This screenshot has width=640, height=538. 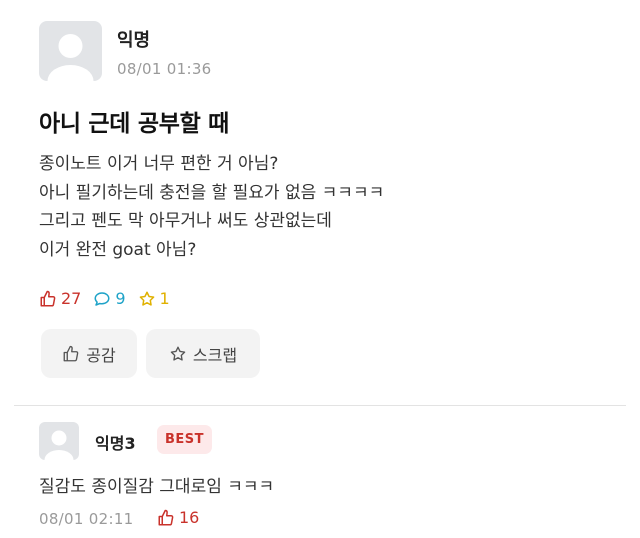 I want to click on scrap-count: 1, so click(x=154, y=298).